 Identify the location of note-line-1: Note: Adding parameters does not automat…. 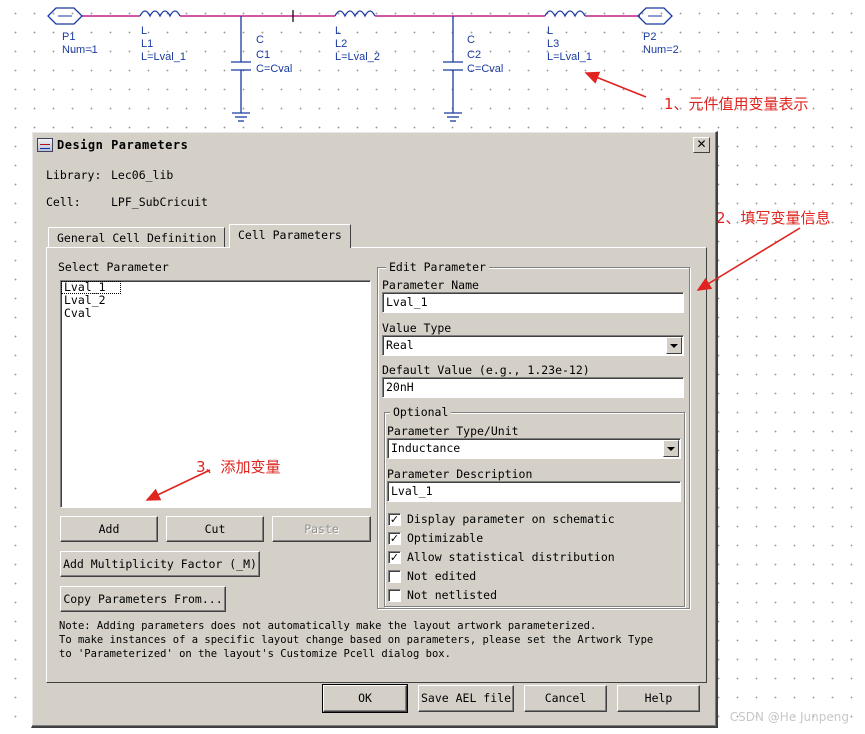
(328, 626).